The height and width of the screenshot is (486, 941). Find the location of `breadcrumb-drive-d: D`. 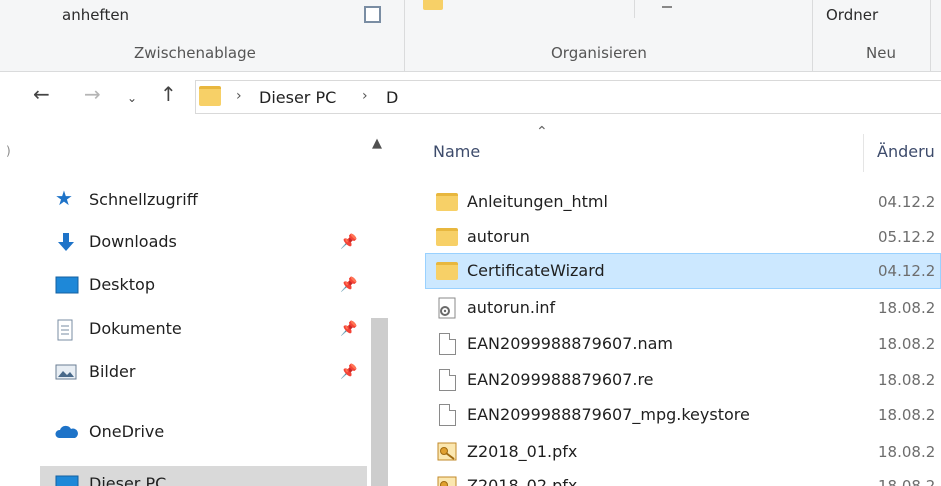

breadcrumb-drive-d: D is located at coordinates (392, 97).